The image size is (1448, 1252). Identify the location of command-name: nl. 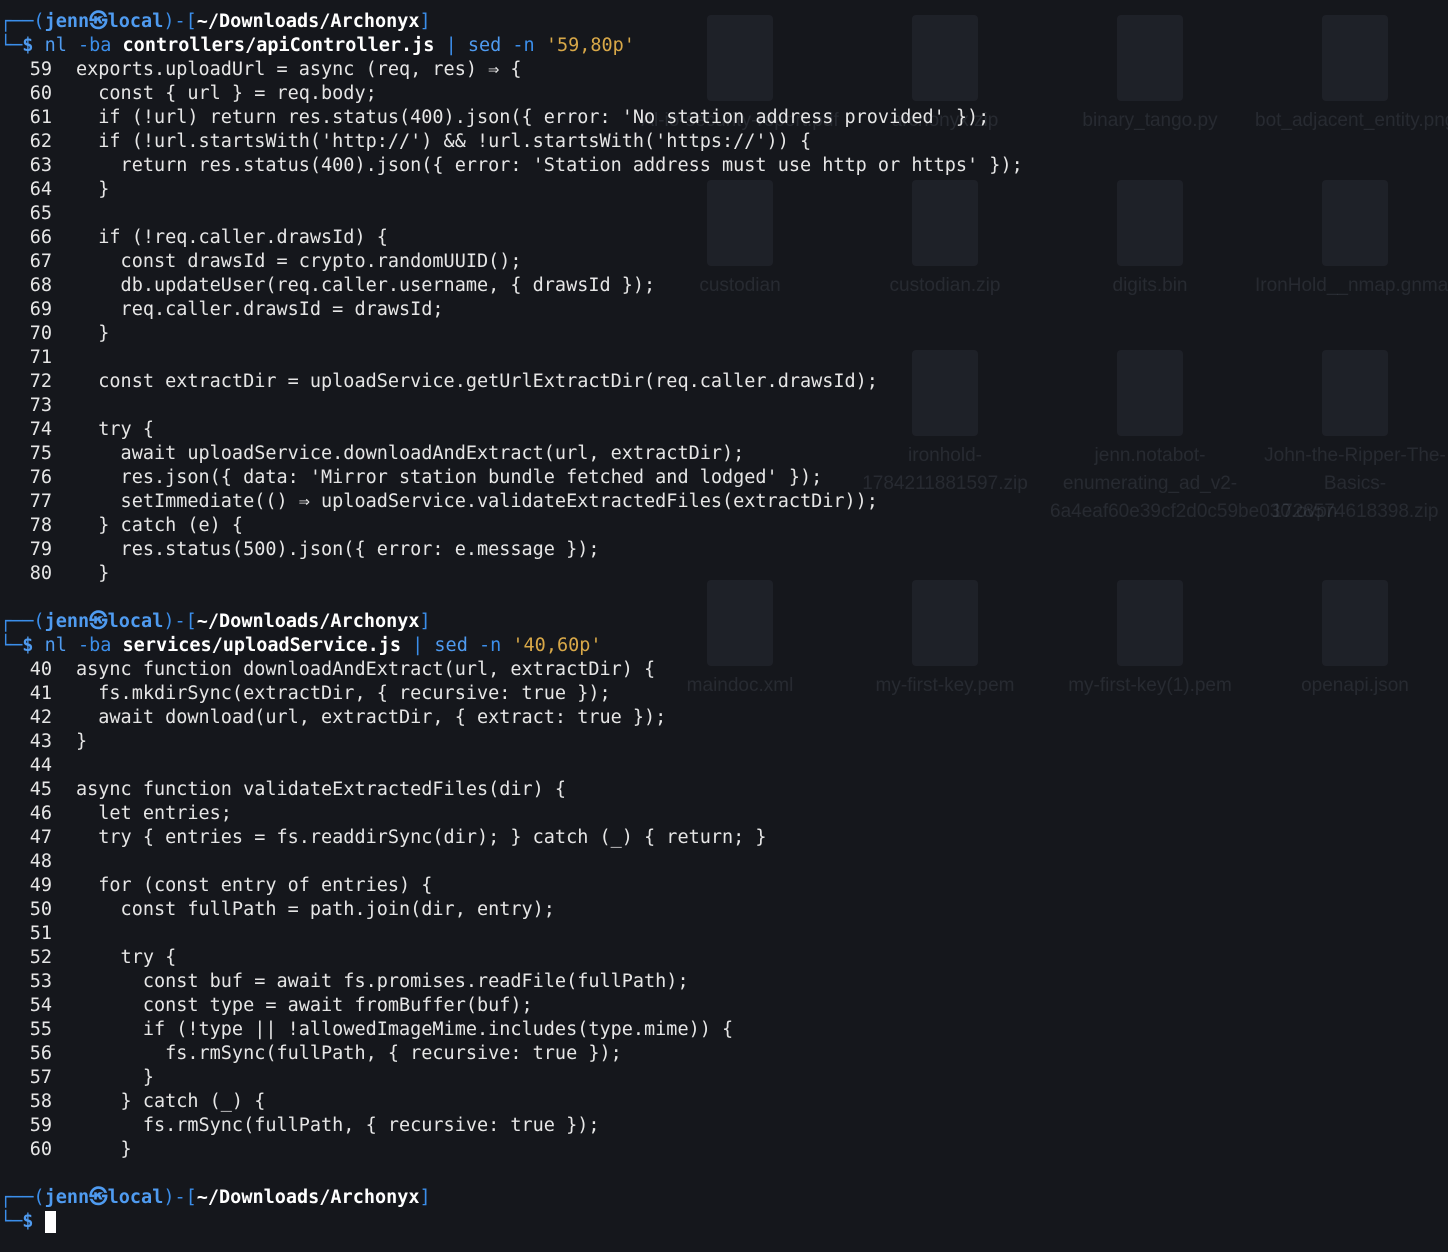
(55, 45).